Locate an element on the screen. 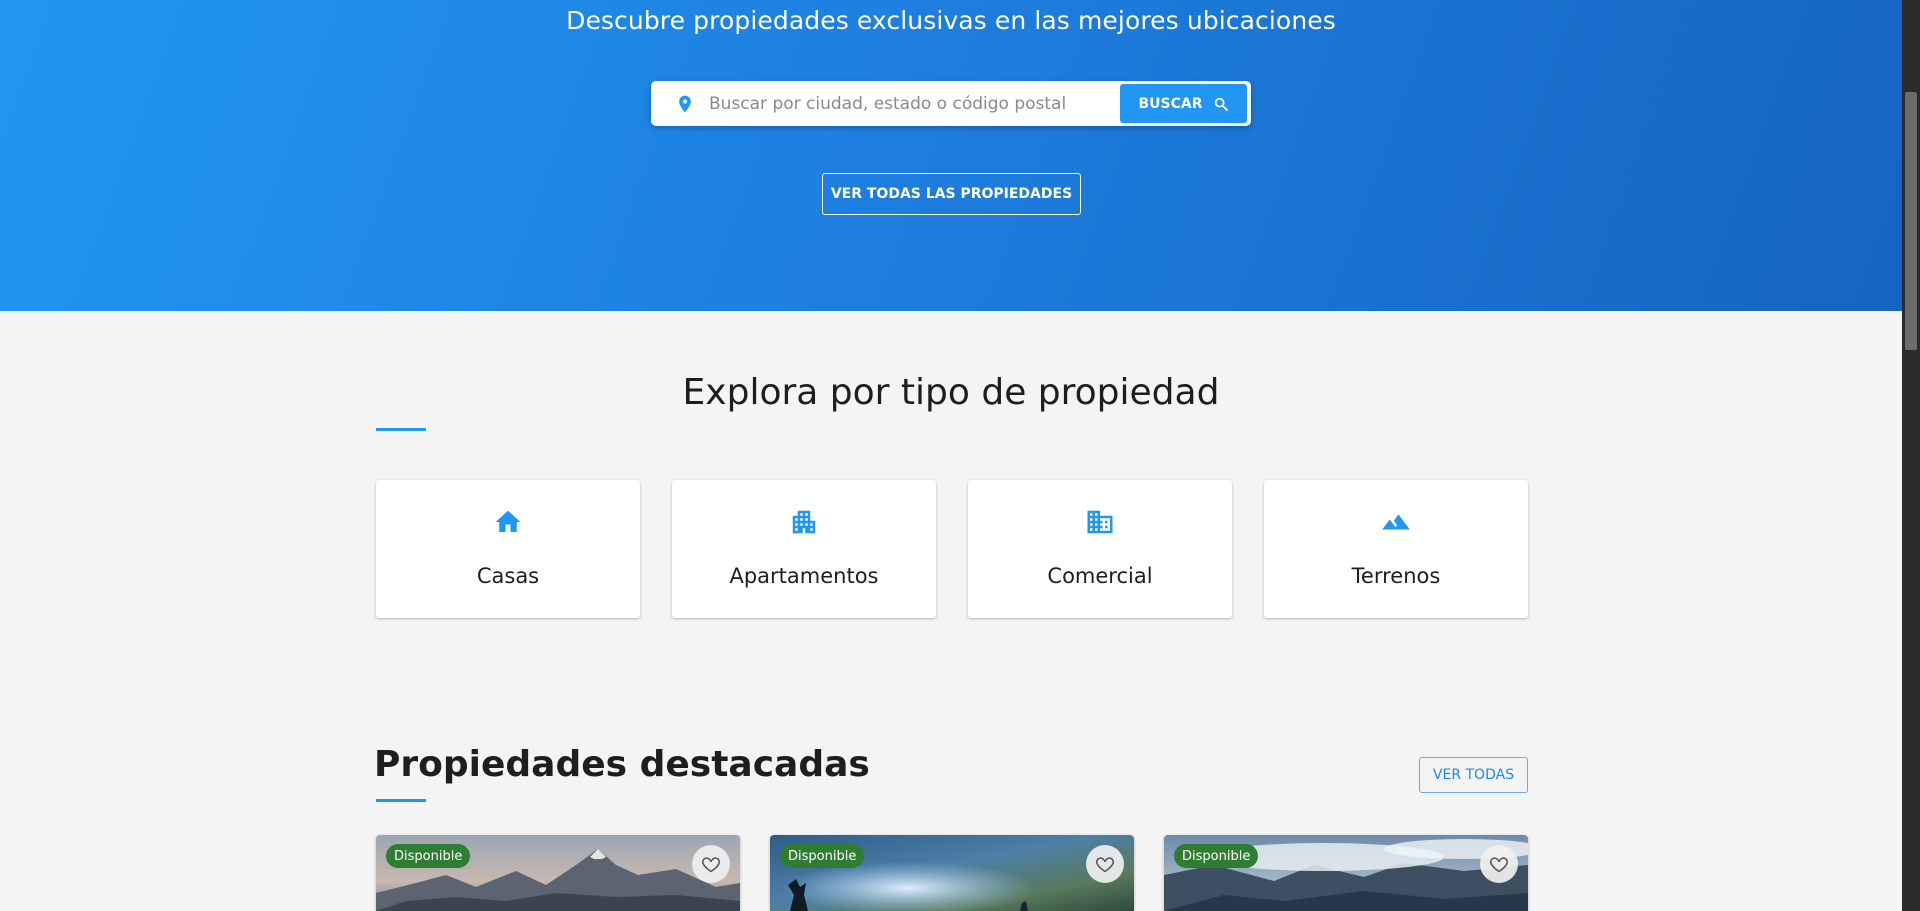 This screenshot has width=1920, height=911. landscape-icon is located at coordinates (1396, 522).